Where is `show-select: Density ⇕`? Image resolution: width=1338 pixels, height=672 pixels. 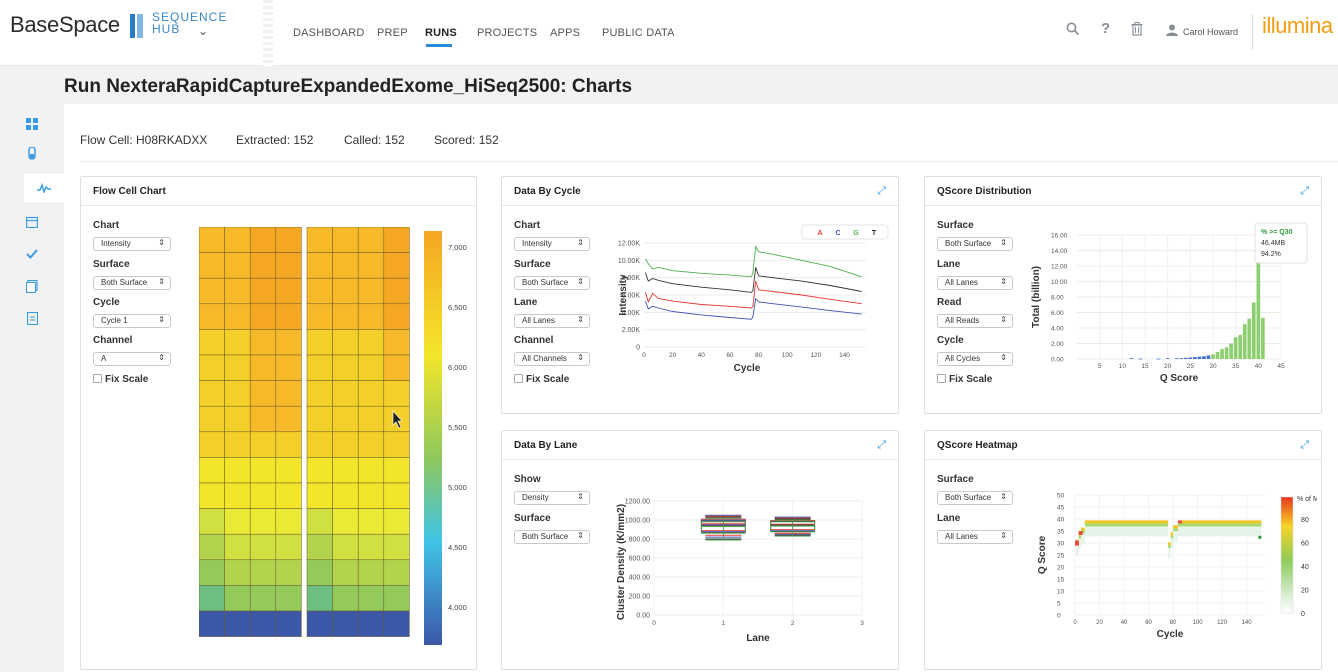
show-select: Density ⇕ is located at coordinates (552, 498).